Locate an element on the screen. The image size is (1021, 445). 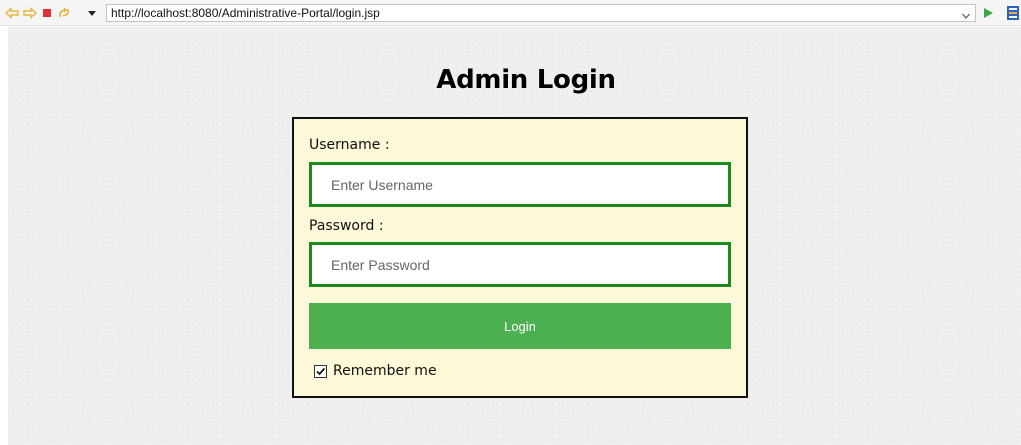
refresh-icon is located at coordinates (64, 13).